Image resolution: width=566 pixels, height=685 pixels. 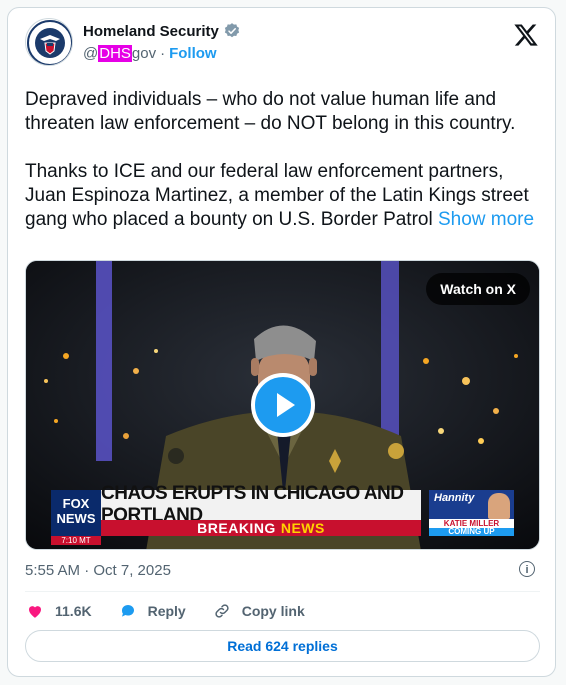 I want to click on author-handle-row: @ DHS gov · Follow, so click(x=150, y=53).